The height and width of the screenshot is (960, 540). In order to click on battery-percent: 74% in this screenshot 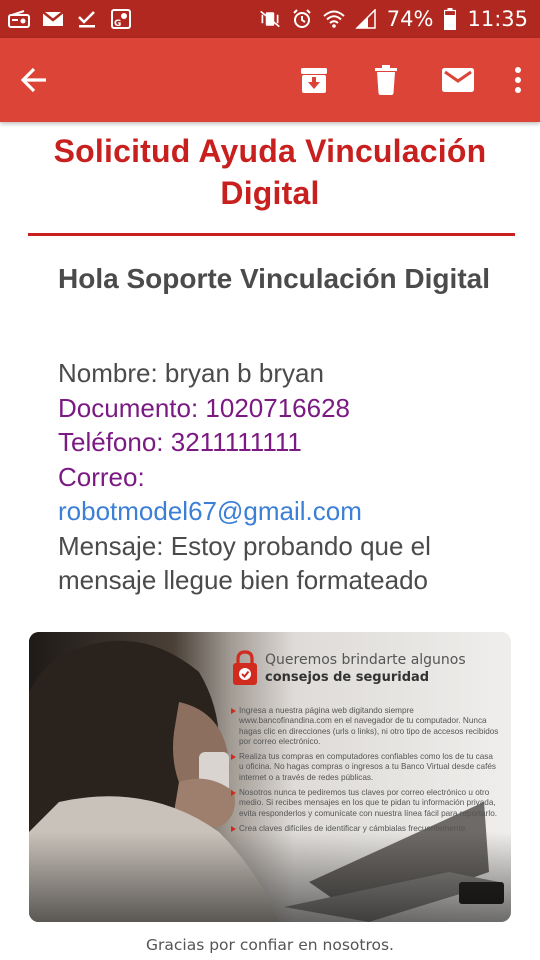, I will do `click(410, 19)`.